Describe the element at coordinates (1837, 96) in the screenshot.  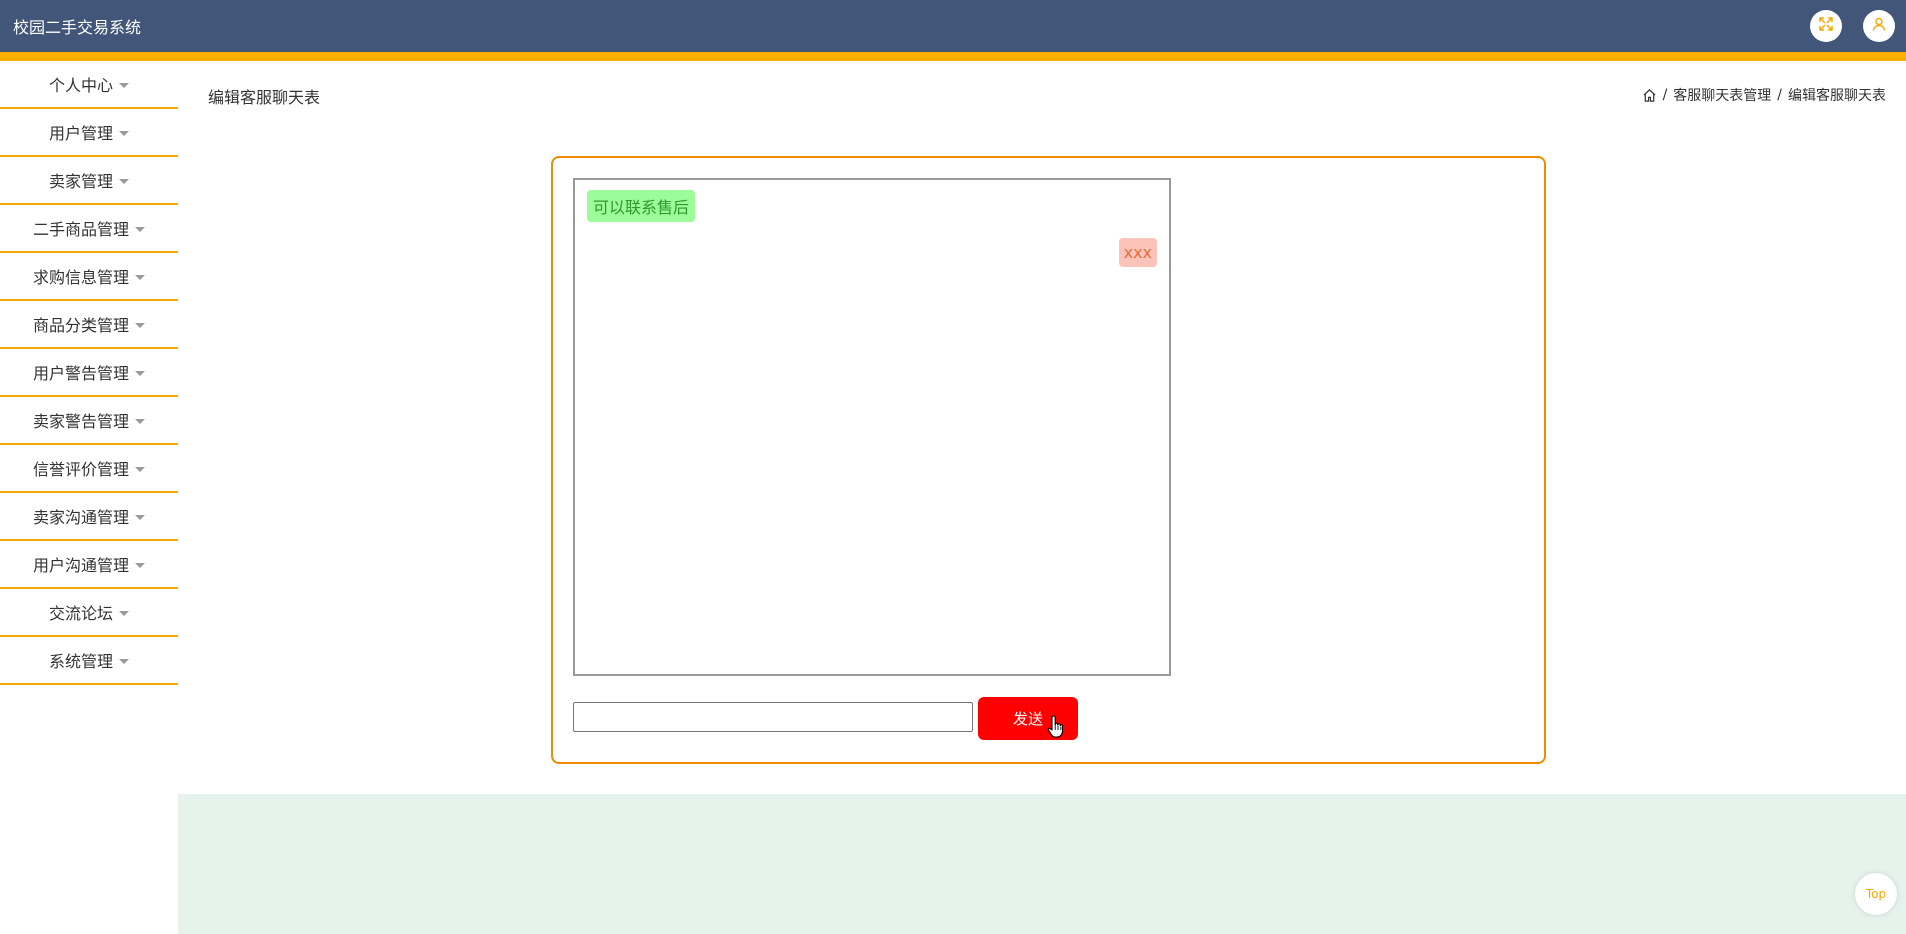
I see `breadcrumb-current: 编辑客服聊天表` at that location.